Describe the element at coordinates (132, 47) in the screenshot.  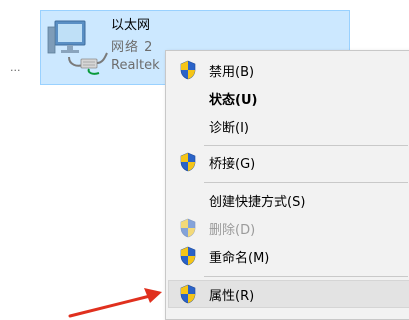
I see `adapter-network: 网络 2` at that location.